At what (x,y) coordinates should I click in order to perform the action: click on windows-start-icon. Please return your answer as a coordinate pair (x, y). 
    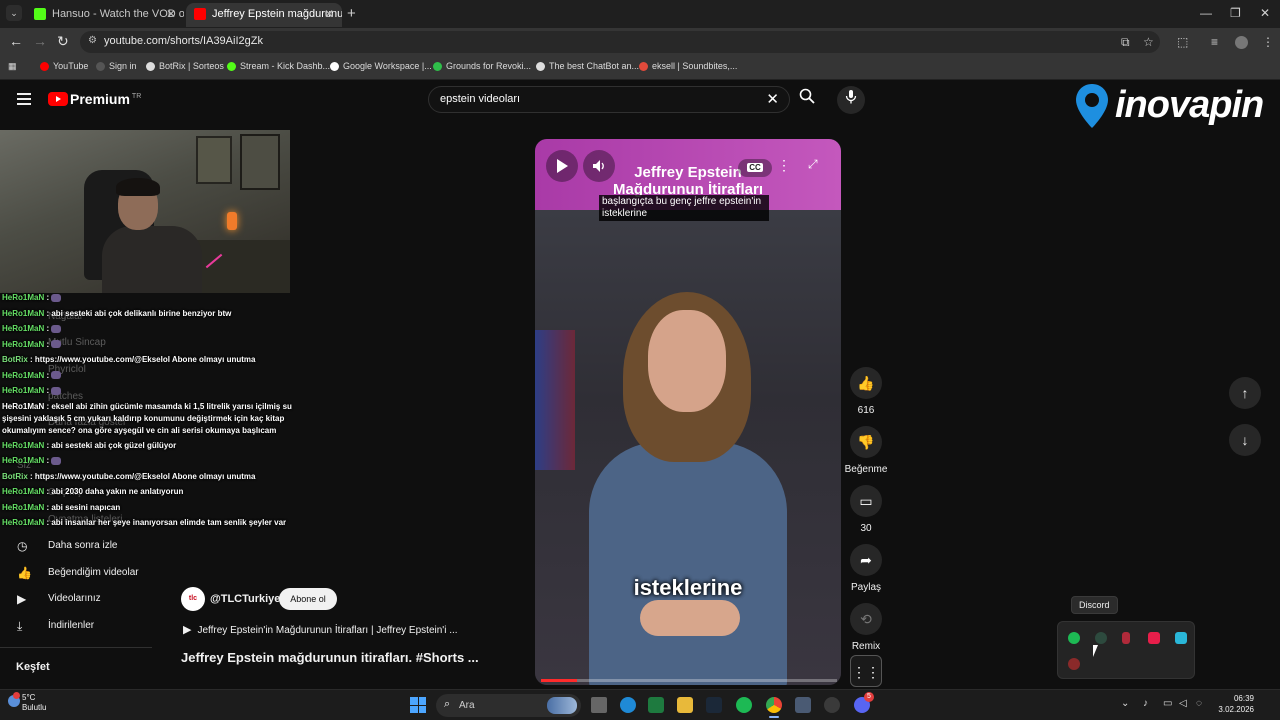
    Looking at the image, I should click on (418, 705).